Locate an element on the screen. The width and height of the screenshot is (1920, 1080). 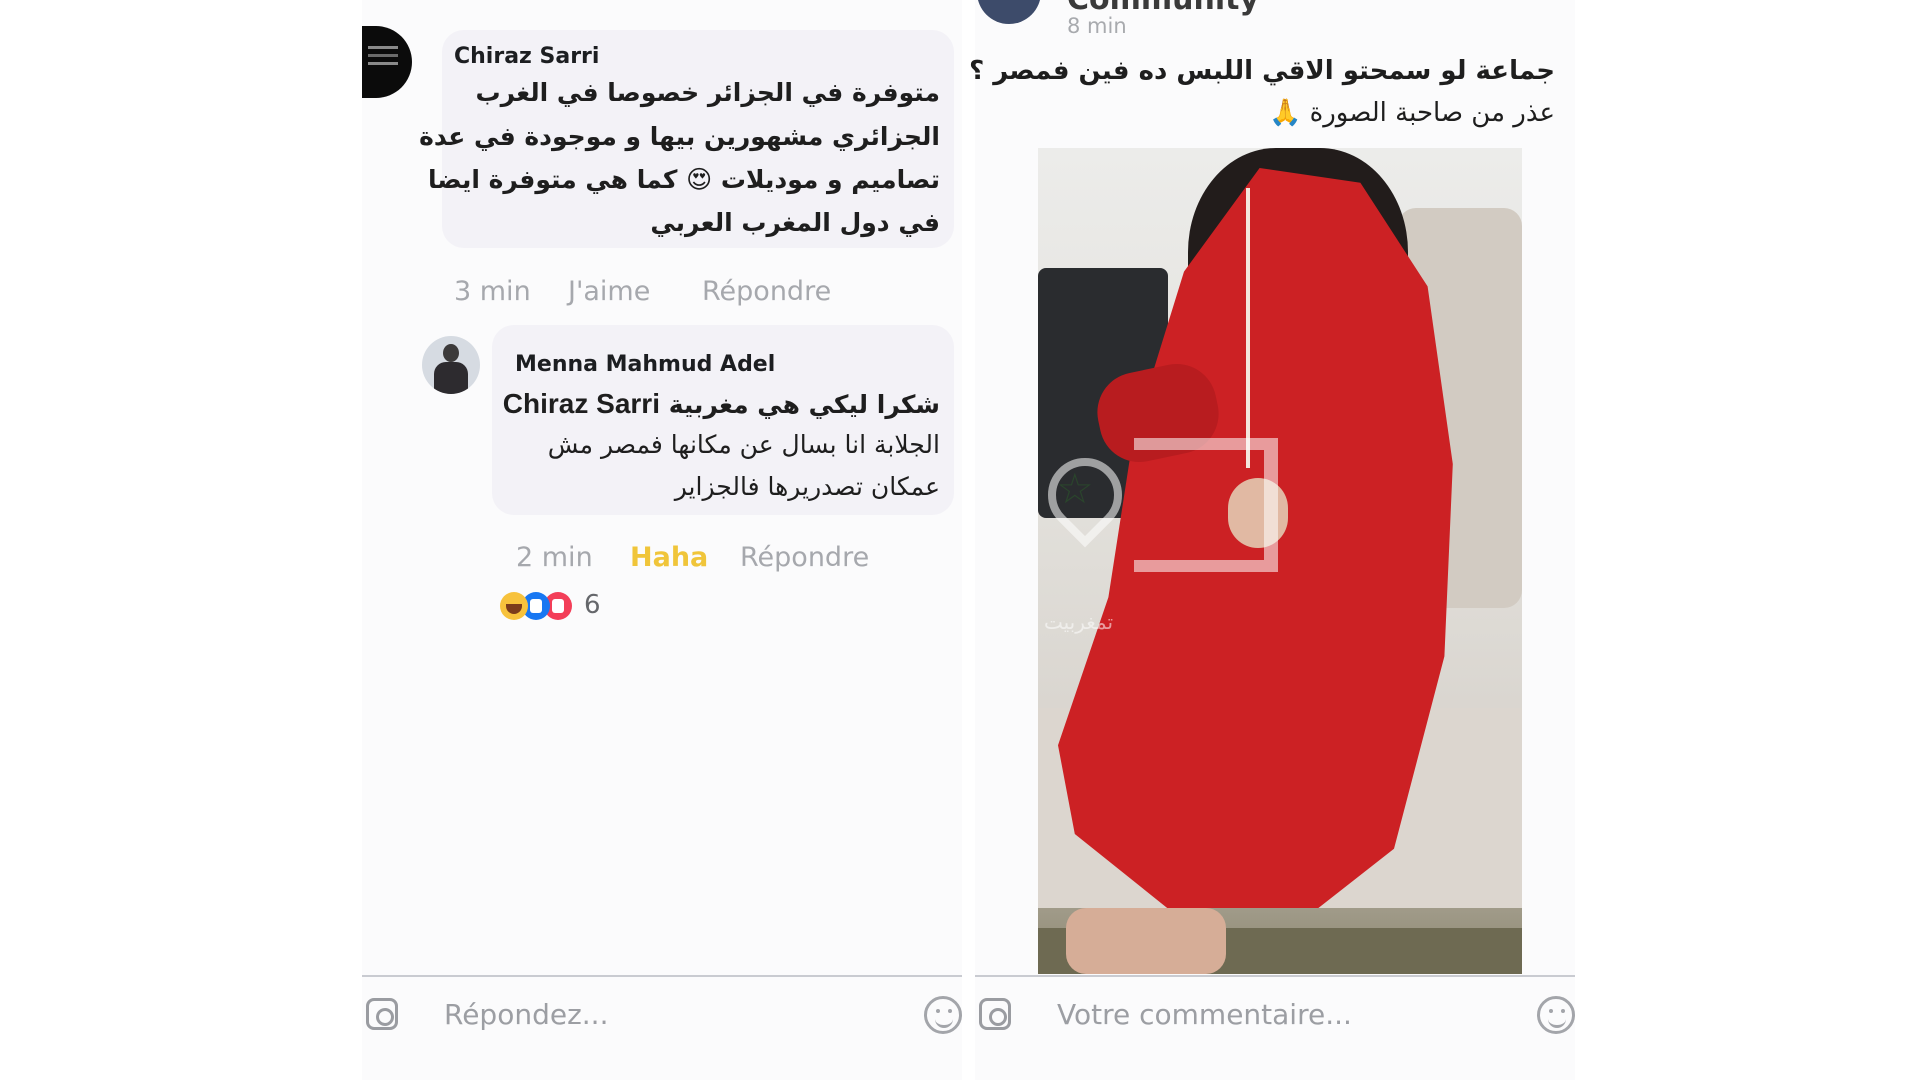
watermark-logo is located at coordinates (1206, 505).